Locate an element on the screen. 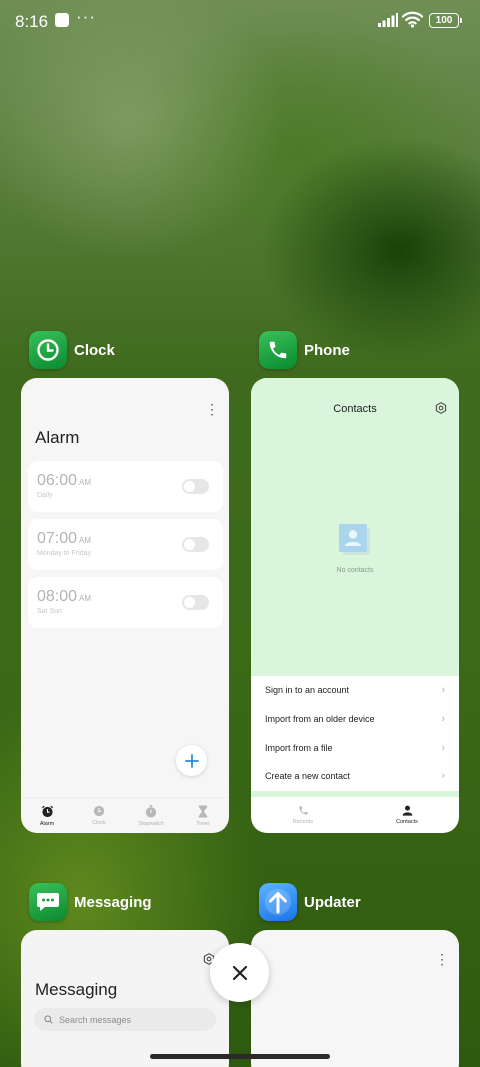 This screenshot has height=1067, width=480. app-name-clock: Clock is located at coordinates (94, 350).